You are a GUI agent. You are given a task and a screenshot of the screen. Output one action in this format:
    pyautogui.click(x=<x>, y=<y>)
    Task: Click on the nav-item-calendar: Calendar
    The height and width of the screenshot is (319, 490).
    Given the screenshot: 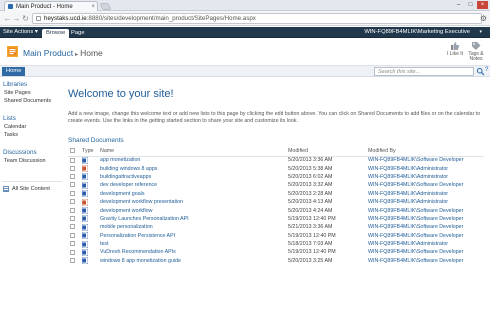 What is the action you would take?
    pyautogui.click(x=15, y=127)
    